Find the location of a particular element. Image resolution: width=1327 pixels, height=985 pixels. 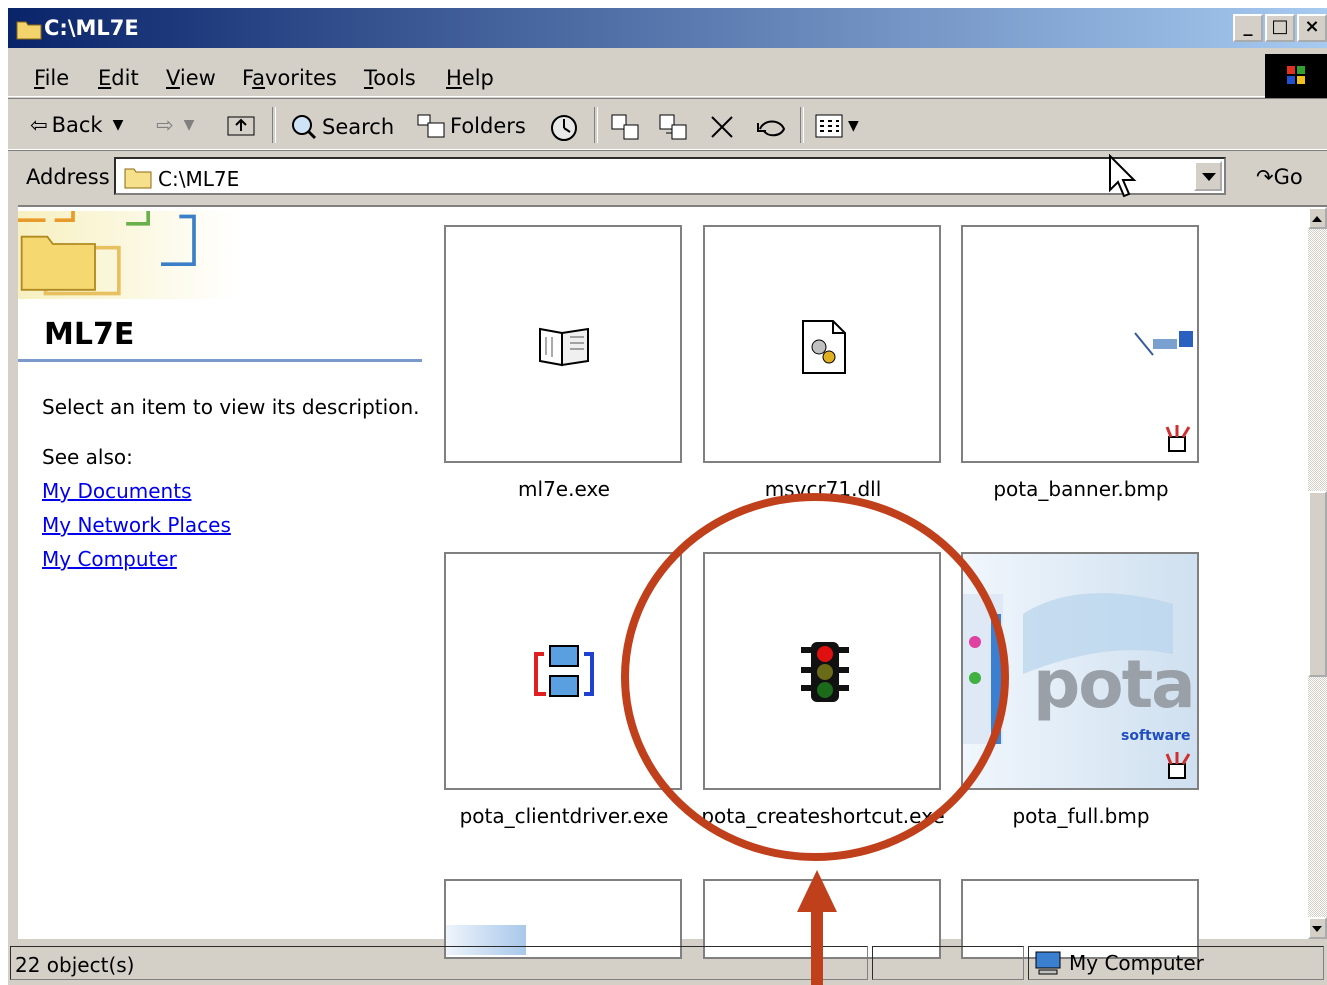

file-tile-pota-full: pota software is located at coordinates (1080, 671).